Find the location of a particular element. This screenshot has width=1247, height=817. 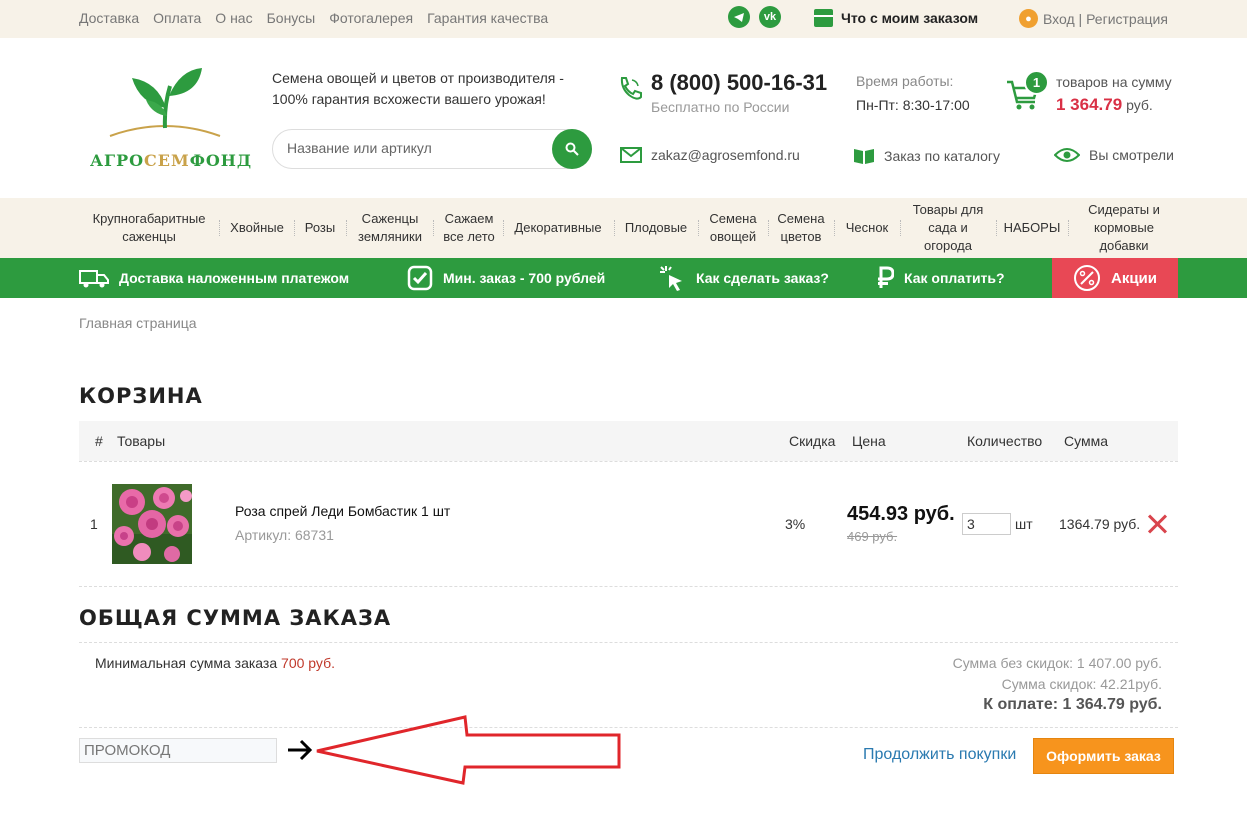

nav-link-payment: Оплата is located at coordinates (177, 18).